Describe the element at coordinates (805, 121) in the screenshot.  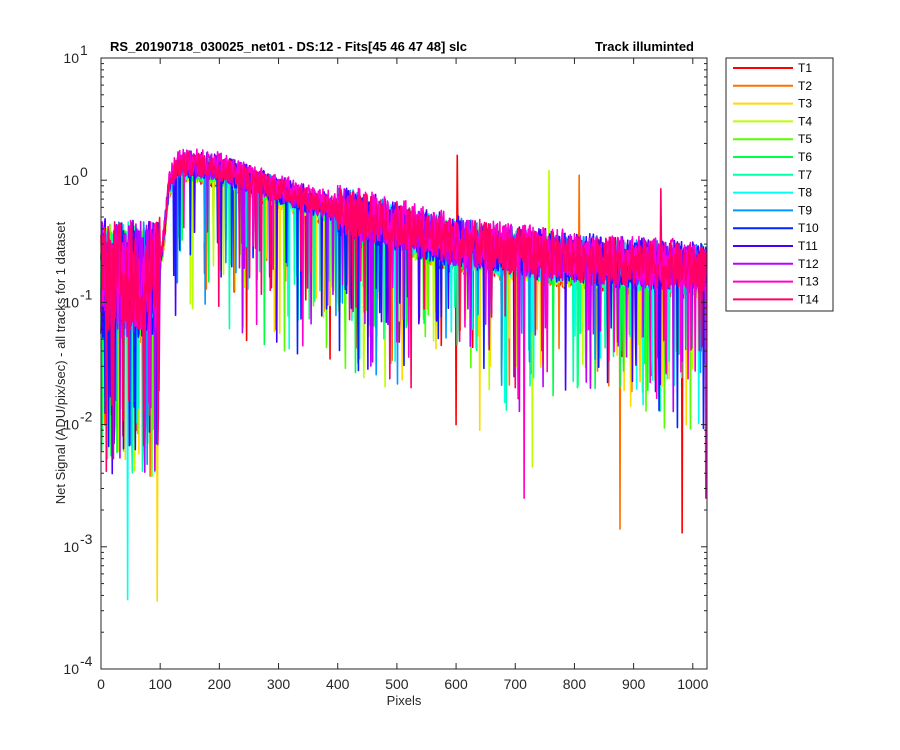
I see `legend-label: T4` at that location.